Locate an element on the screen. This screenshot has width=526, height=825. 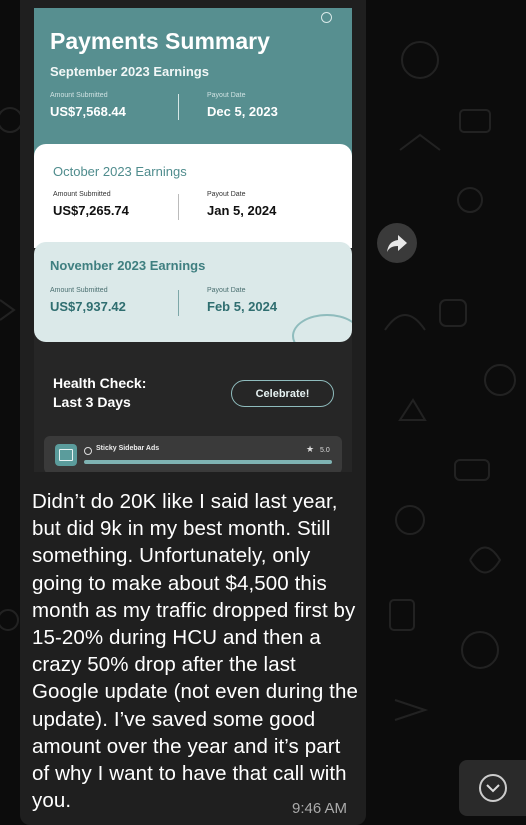
october-heading: October 2023 Earnings is located at coordinates (120, 171).